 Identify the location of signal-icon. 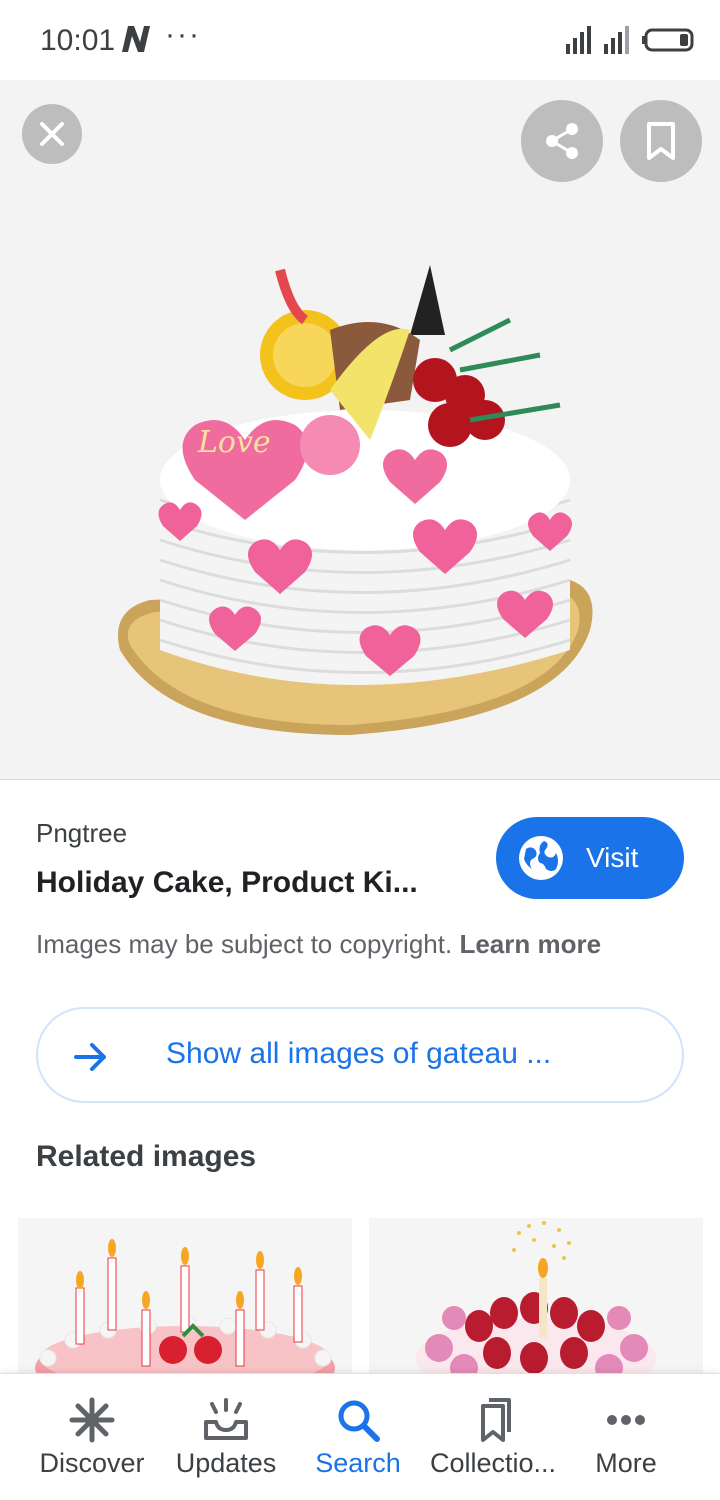
(597, 40).